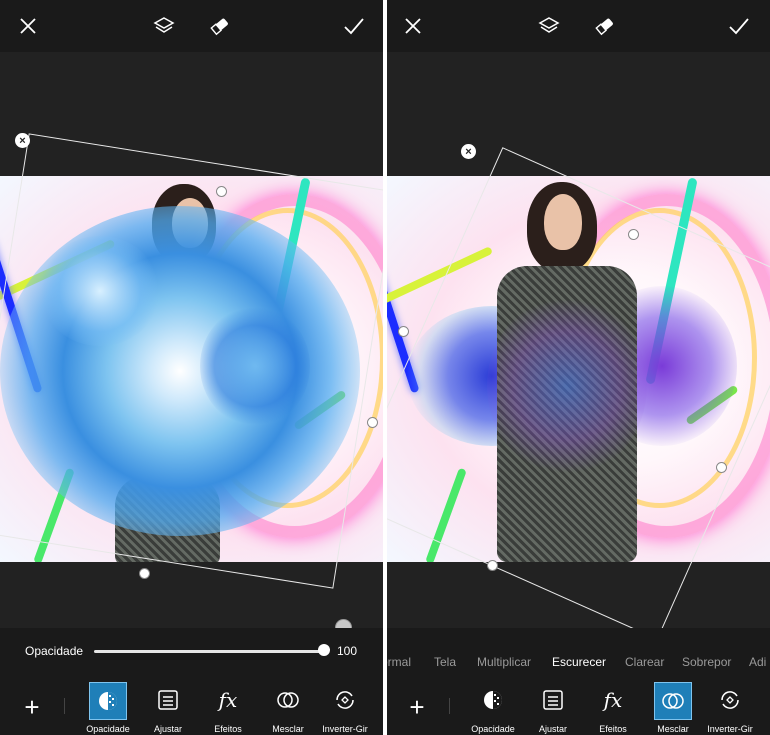  What do you see at coordinates (324, 650) in the screenshot?
I see `opacity-slider-thumb` at bounding box center [324, 650].